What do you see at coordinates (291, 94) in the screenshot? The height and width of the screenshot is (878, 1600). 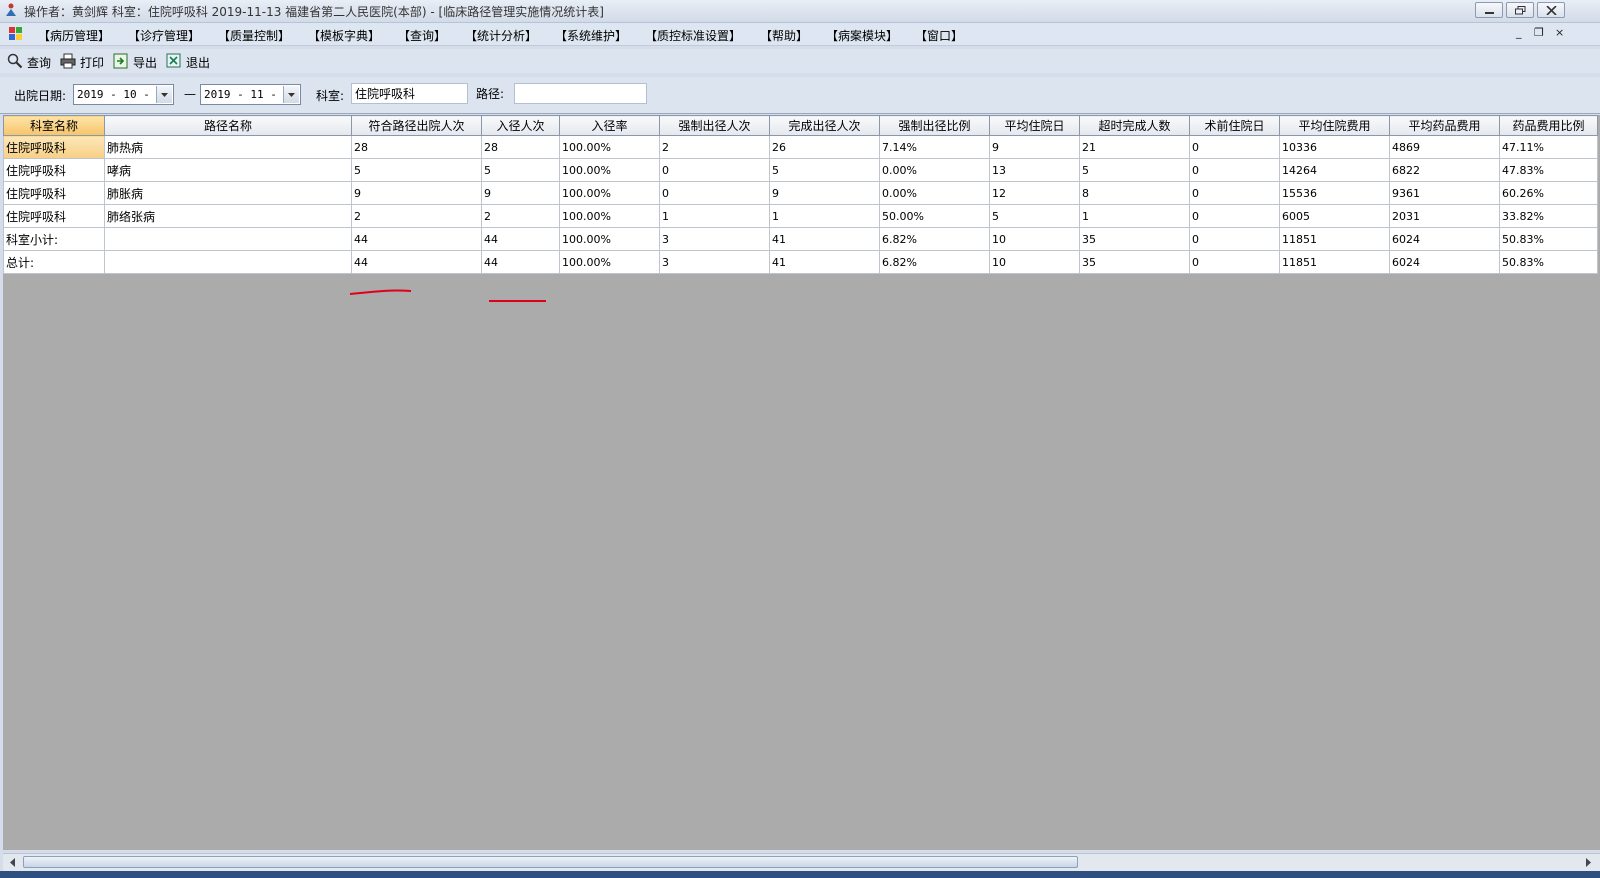 I see `date-to-dropdown-button` at bounding box center [291, 94].